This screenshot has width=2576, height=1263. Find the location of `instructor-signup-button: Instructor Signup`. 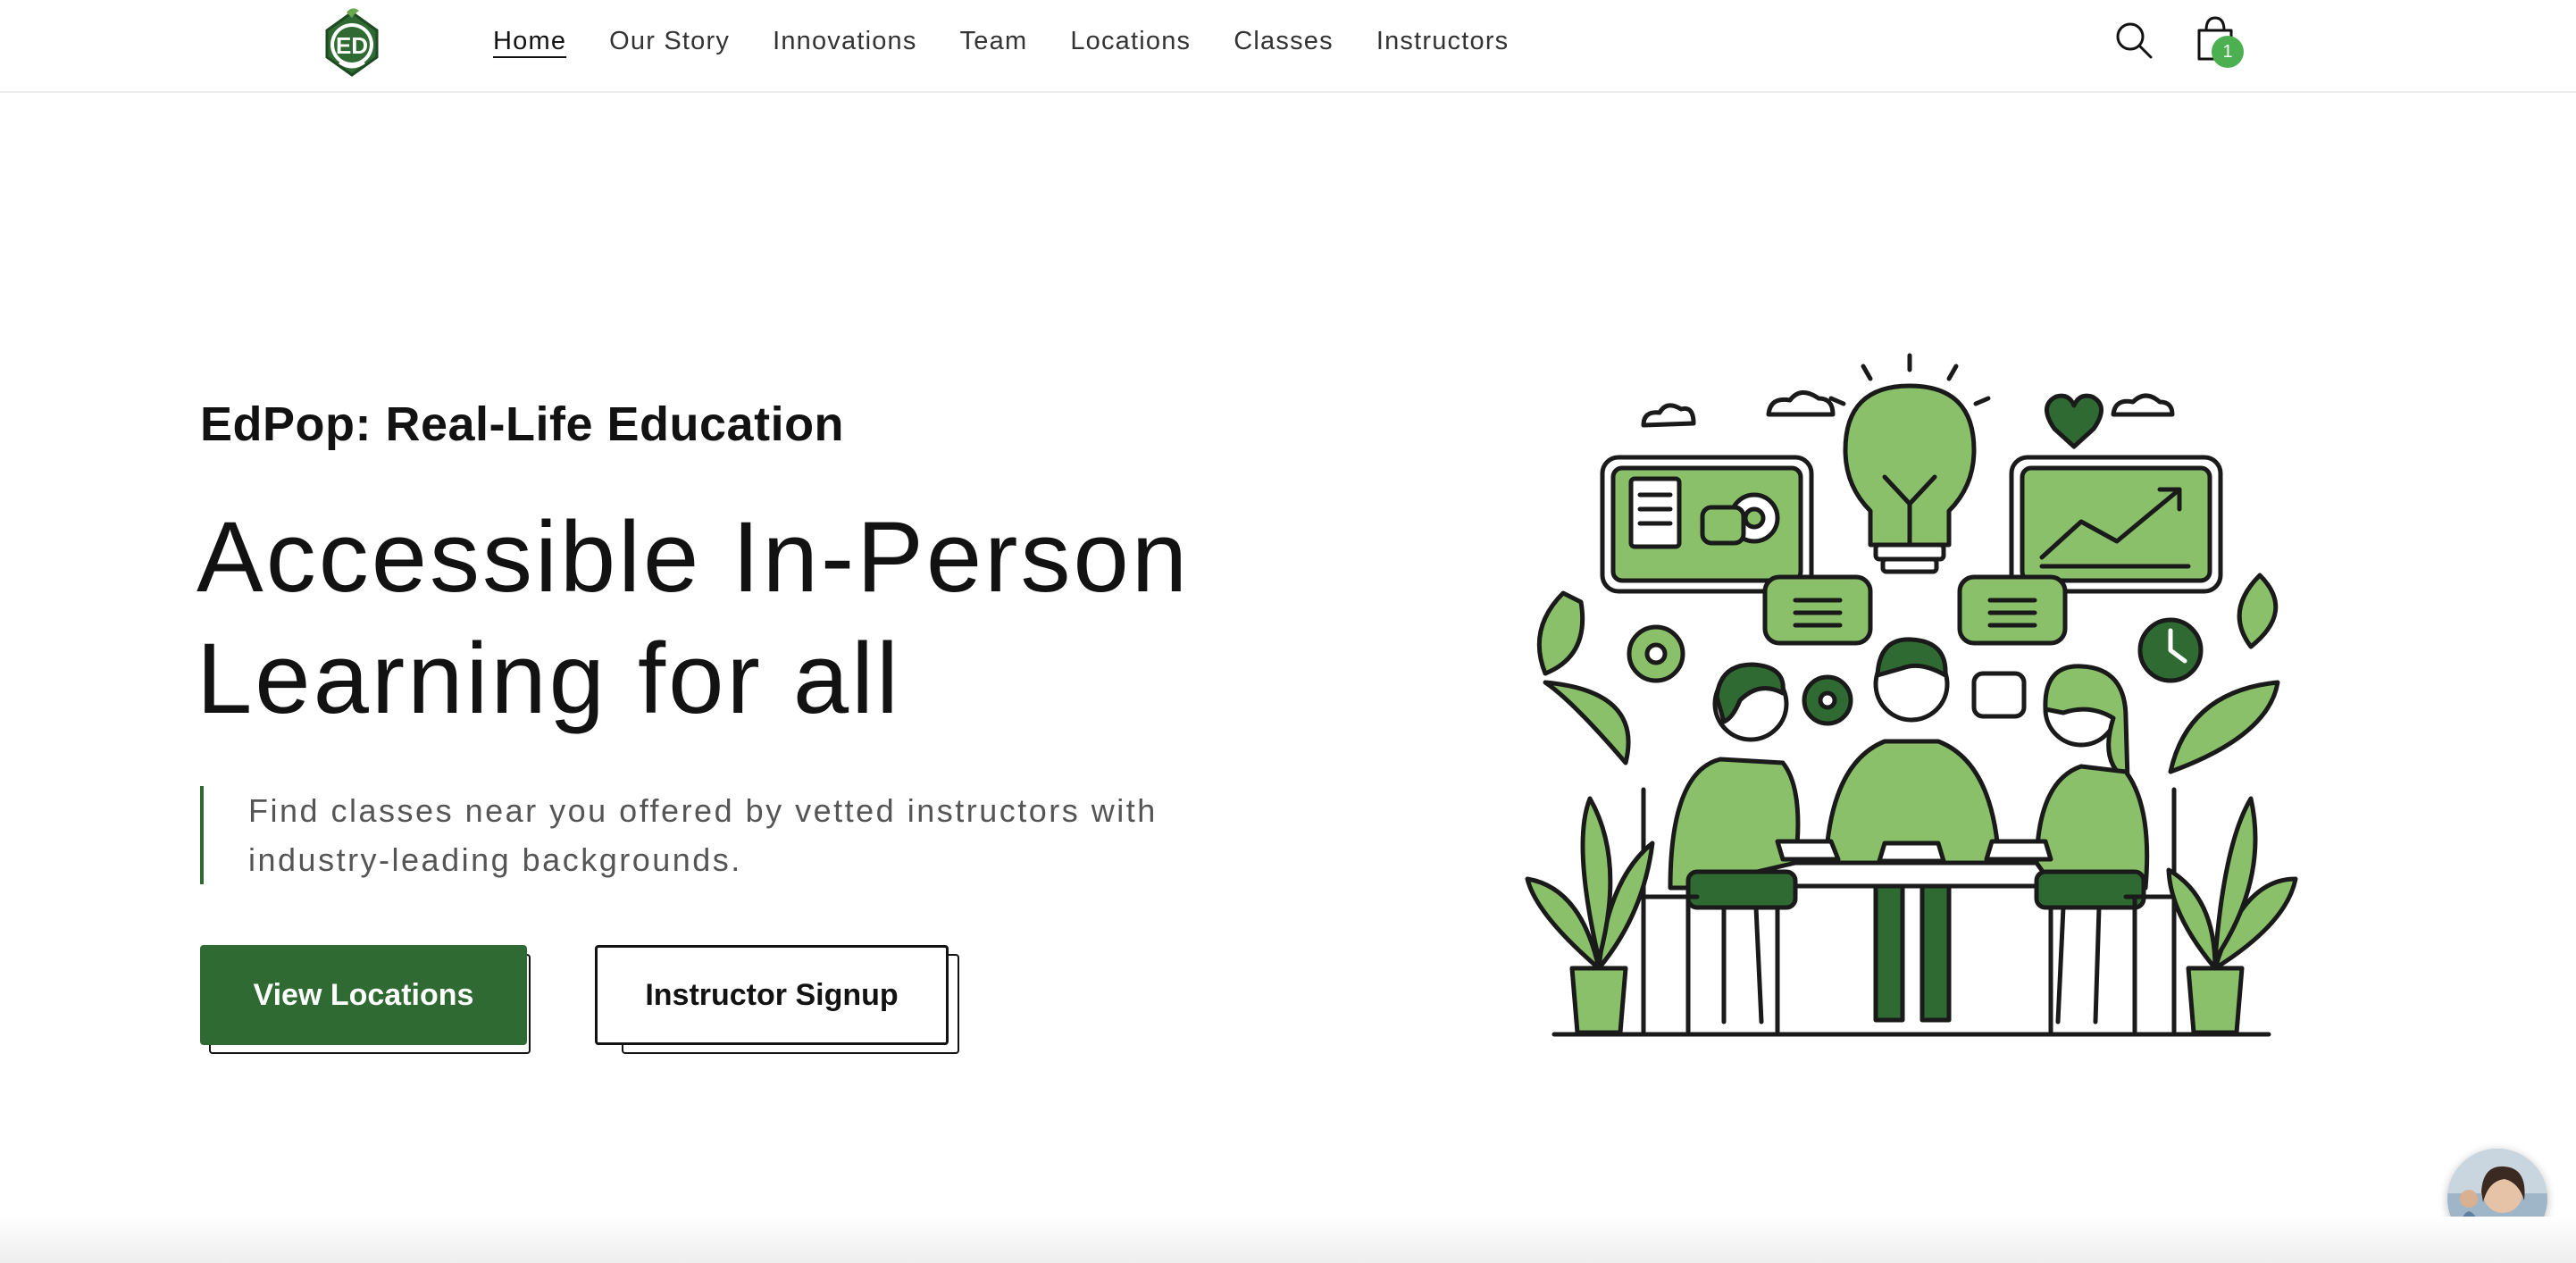

instructor-signup-button: Instructor Signup is located at coordinates (772, 995).